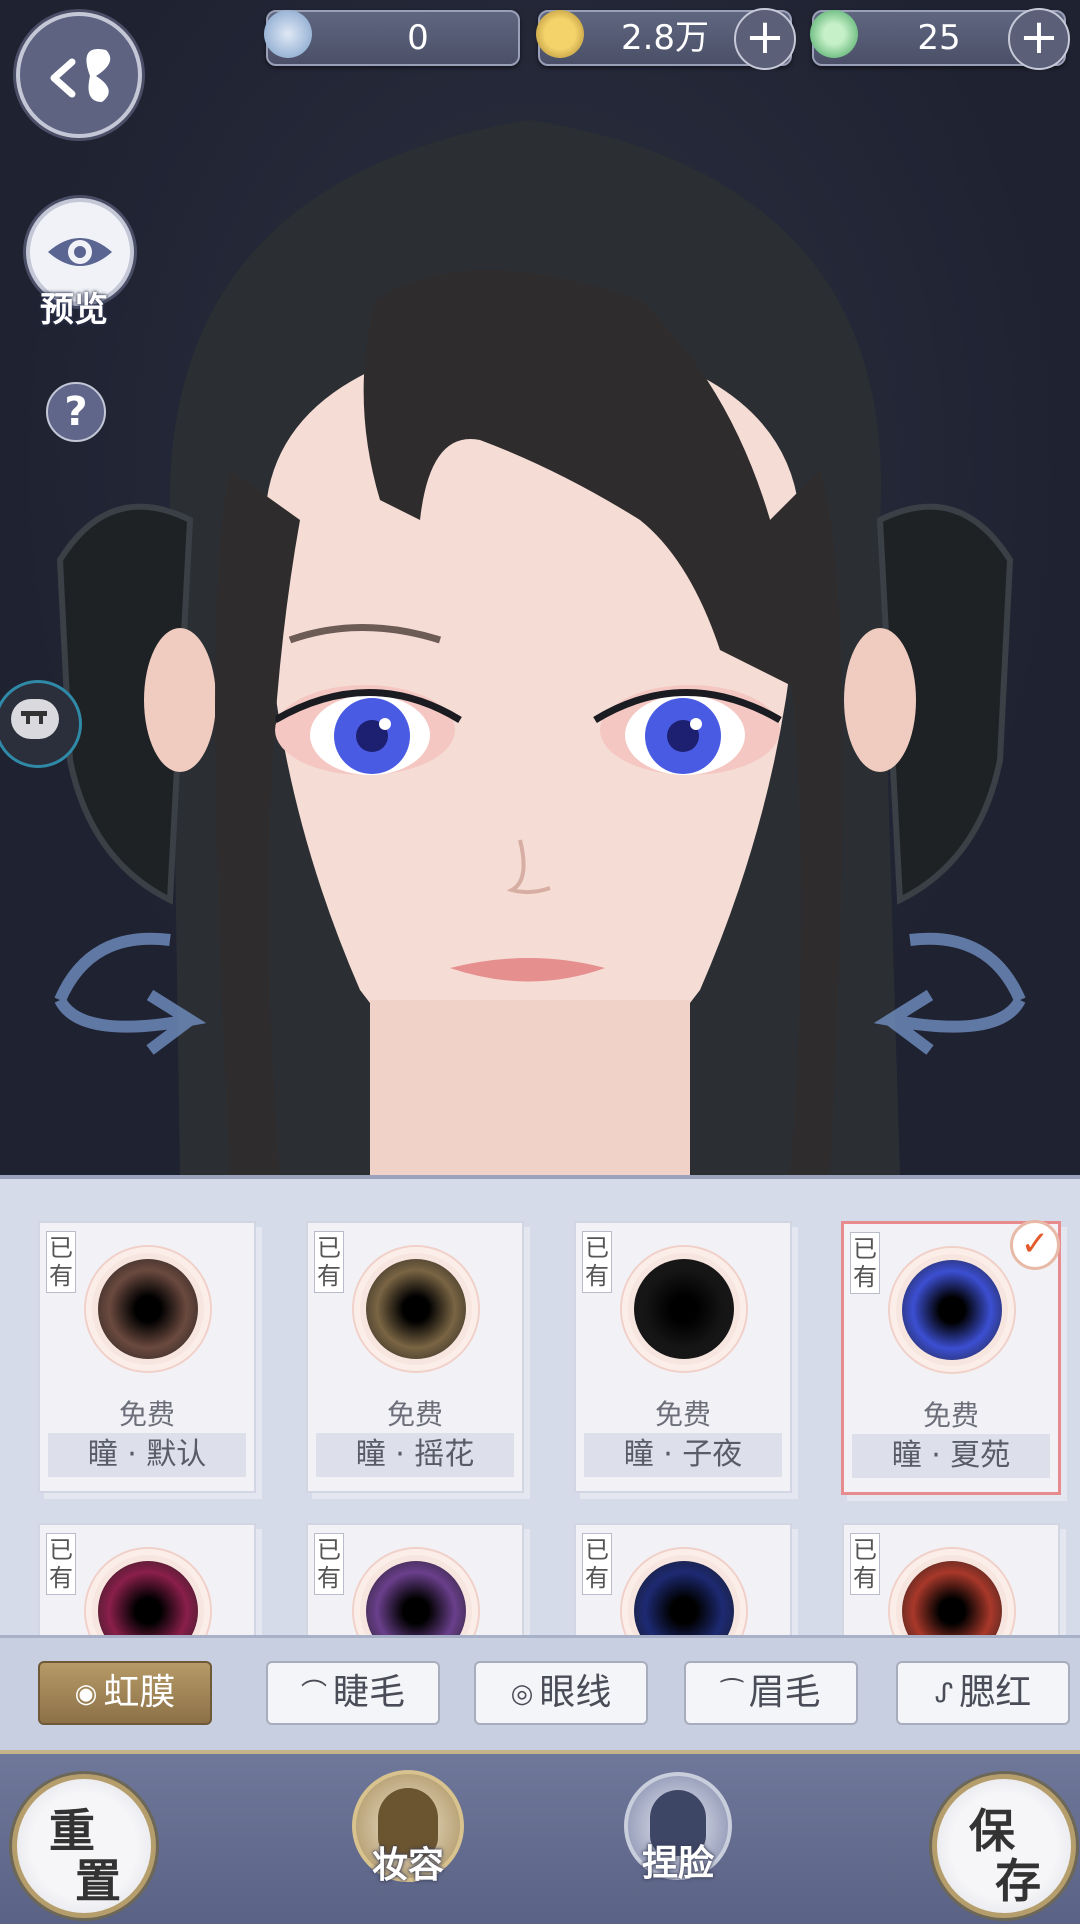 The height and width of the screenshot is (1924, 1080). I want to click on iris-item-card: 已有免费瞳 · 夏苑 ✓, so click(951, 1357).